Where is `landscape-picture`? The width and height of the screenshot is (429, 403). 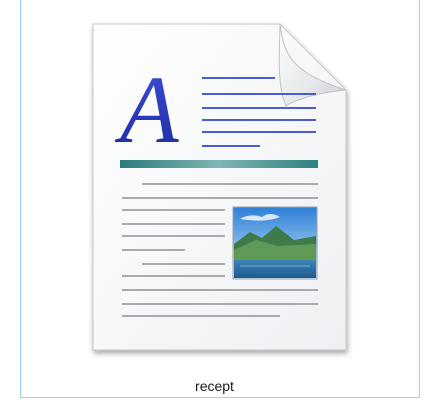 landscape-picture is located at coordinates (275, 243).